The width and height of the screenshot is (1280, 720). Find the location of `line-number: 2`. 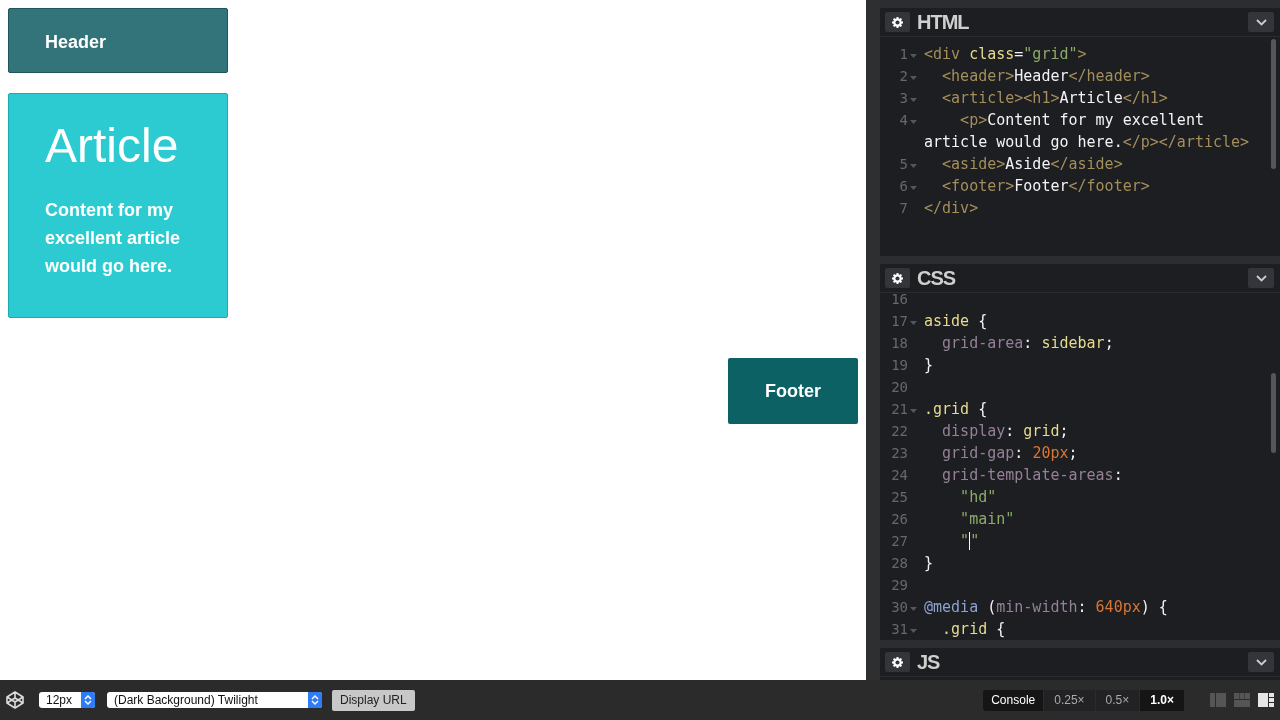

line-number: 2 is located at coordinates (903, 76).